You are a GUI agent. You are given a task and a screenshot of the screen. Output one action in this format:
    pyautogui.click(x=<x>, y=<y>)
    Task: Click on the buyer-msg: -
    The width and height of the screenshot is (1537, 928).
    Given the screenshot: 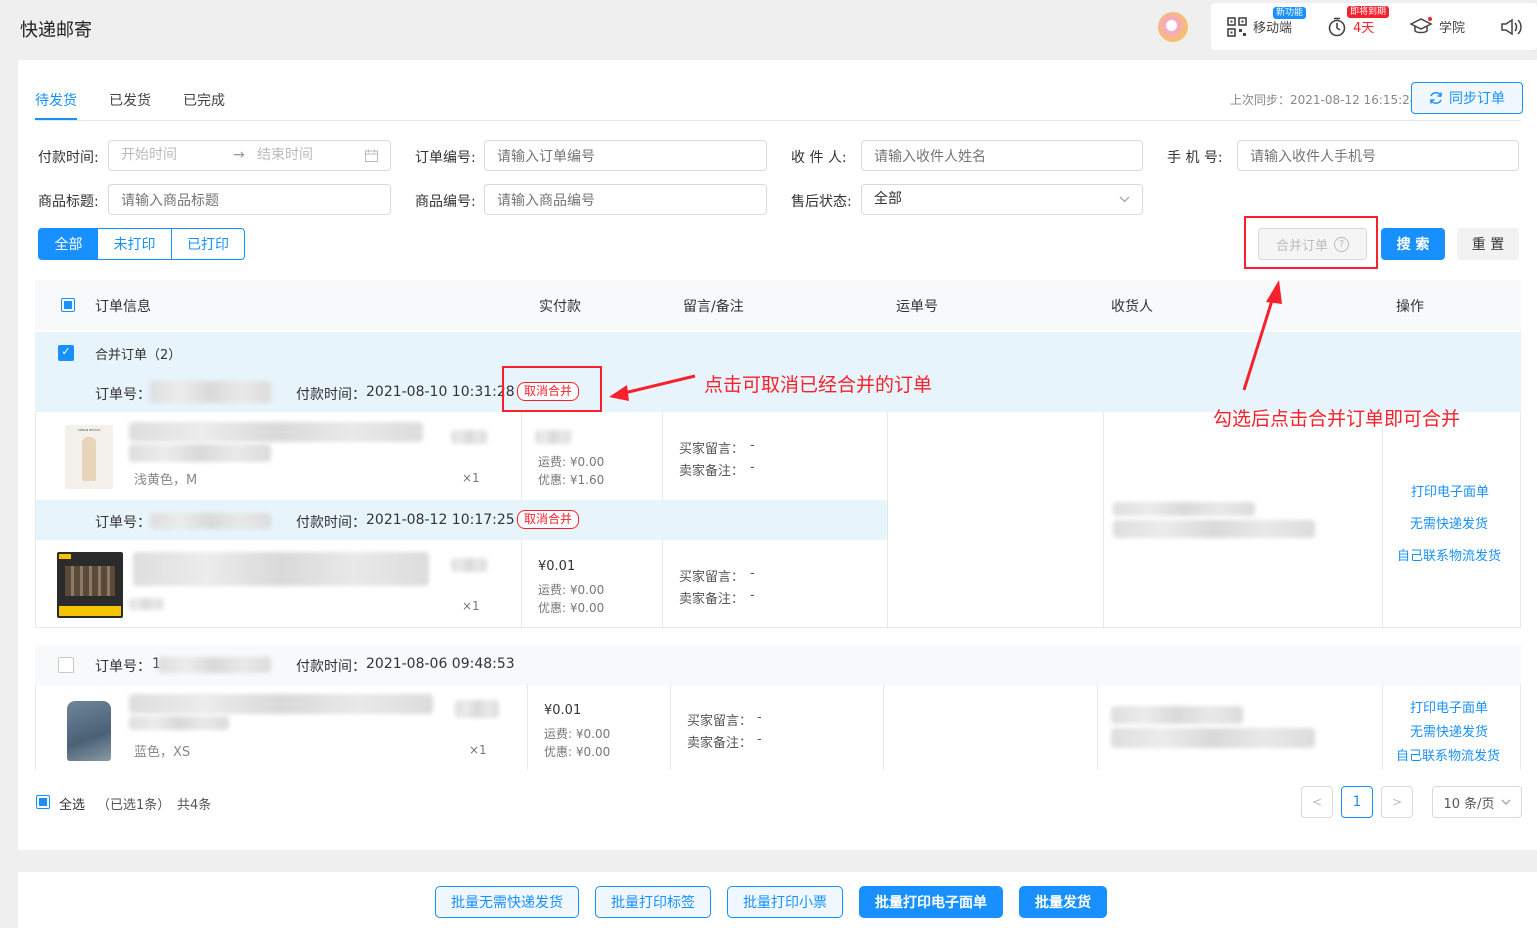 What is the action you would take?
    pyautogui.click(x=752, y=445)
    